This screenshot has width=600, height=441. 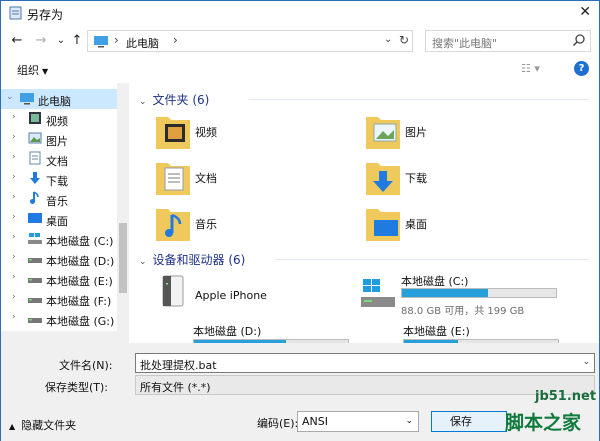 I want to click on breadcrumb-this-pc: 此电脑, so click(x=142, y=43).